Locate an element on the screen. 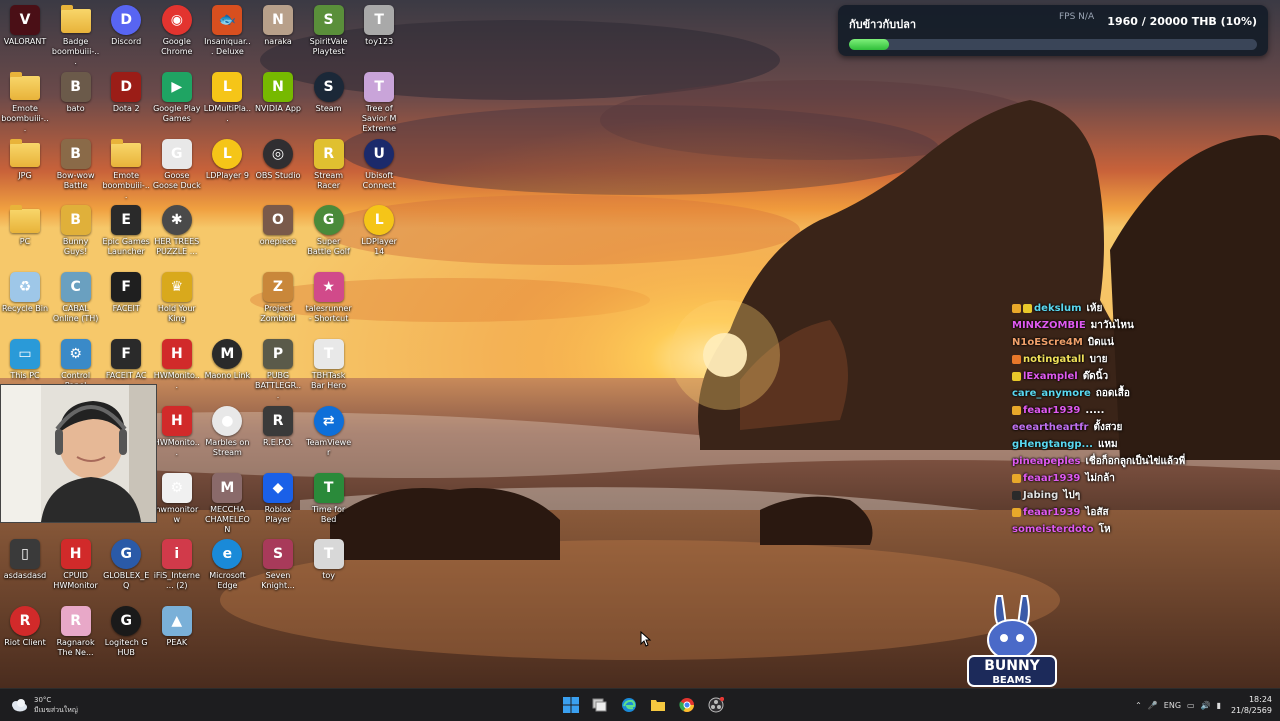  desktop-icon-recycle-bin: ♻ Recycle Bin is located at coordinates (25, 290).